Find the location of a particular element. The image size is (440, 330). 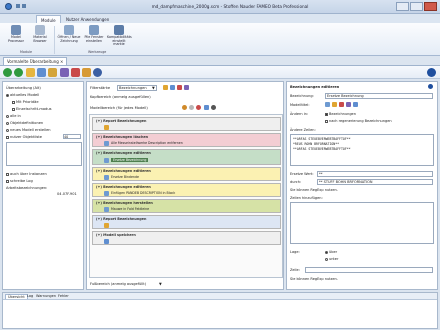

open-drawing-button: Öffnen / Neue Zeichnung is located at coordinates (69, 34).